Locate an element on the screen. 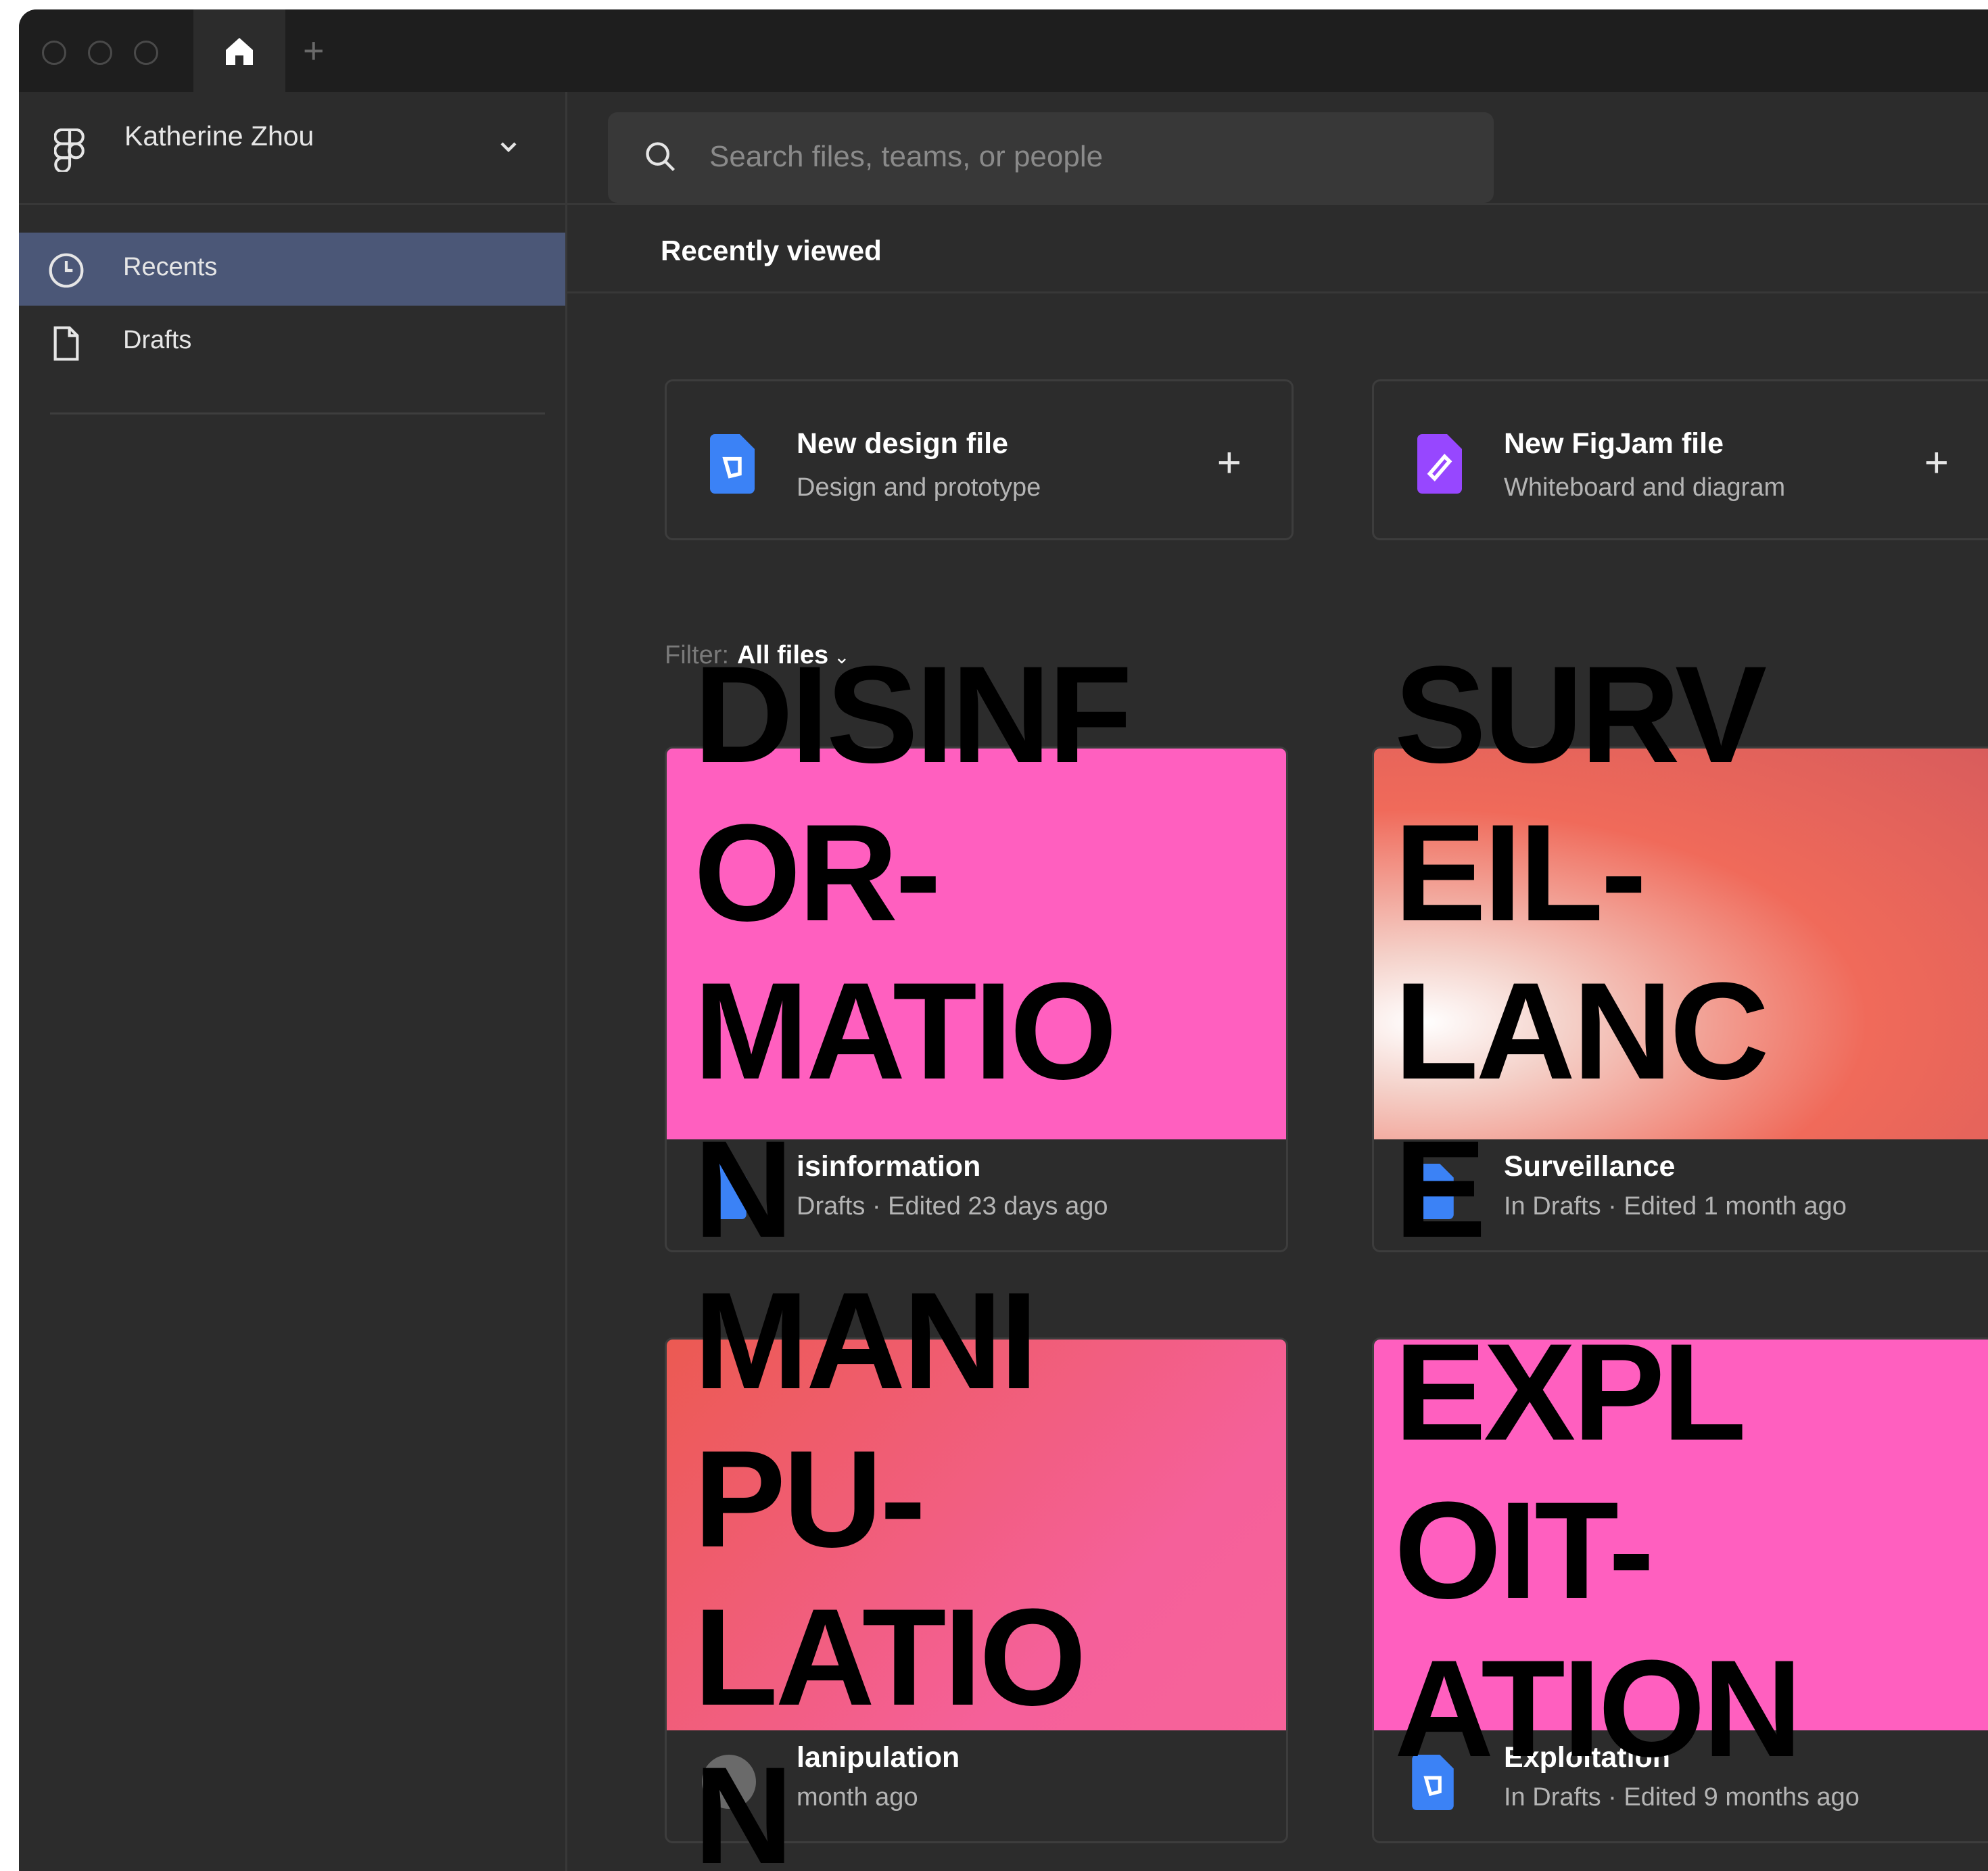  tab-home is located at coordinates (239, 50).